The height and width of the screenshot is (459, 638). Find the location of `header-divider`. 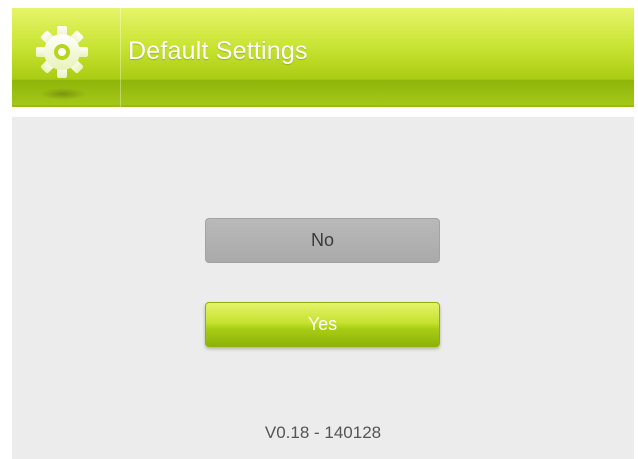

header-divider is located at coordinates (120, 57).